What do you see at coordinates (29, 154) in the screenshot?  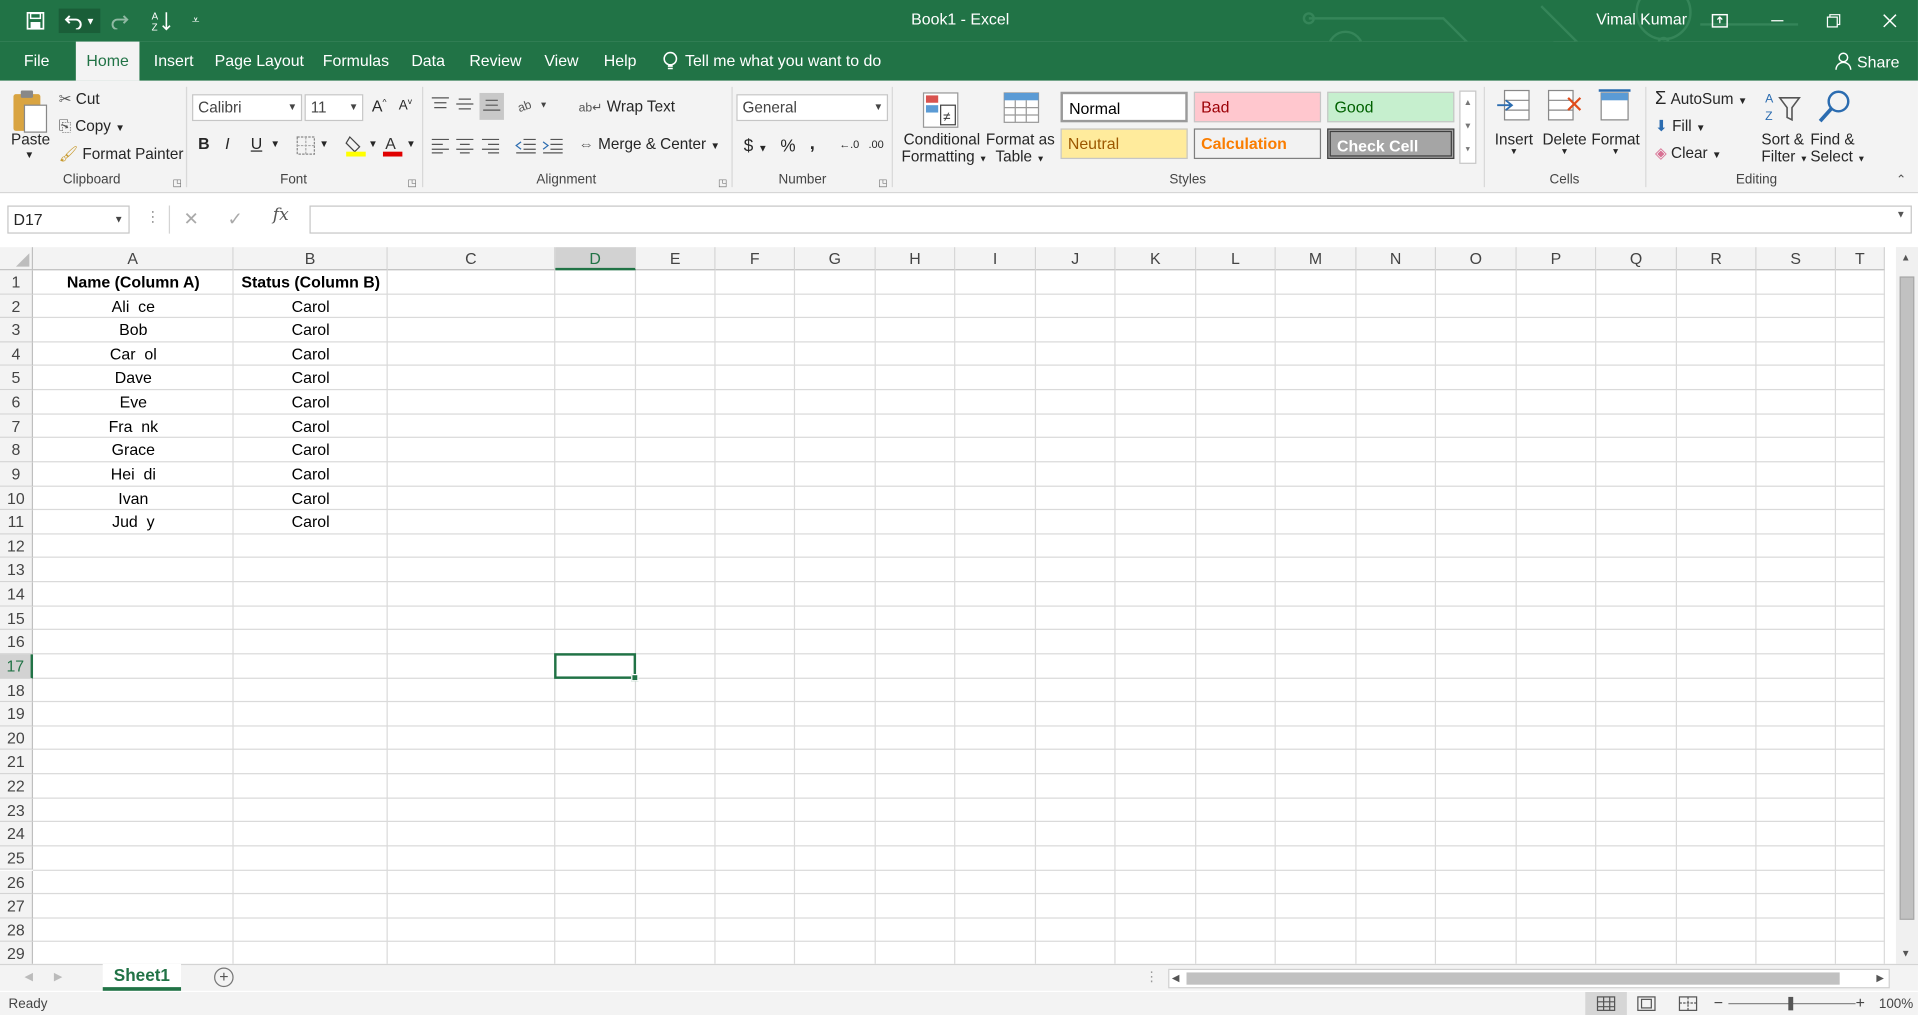 I see `paste-dropdown-icon: ▼` at bounding box center [29, 154].